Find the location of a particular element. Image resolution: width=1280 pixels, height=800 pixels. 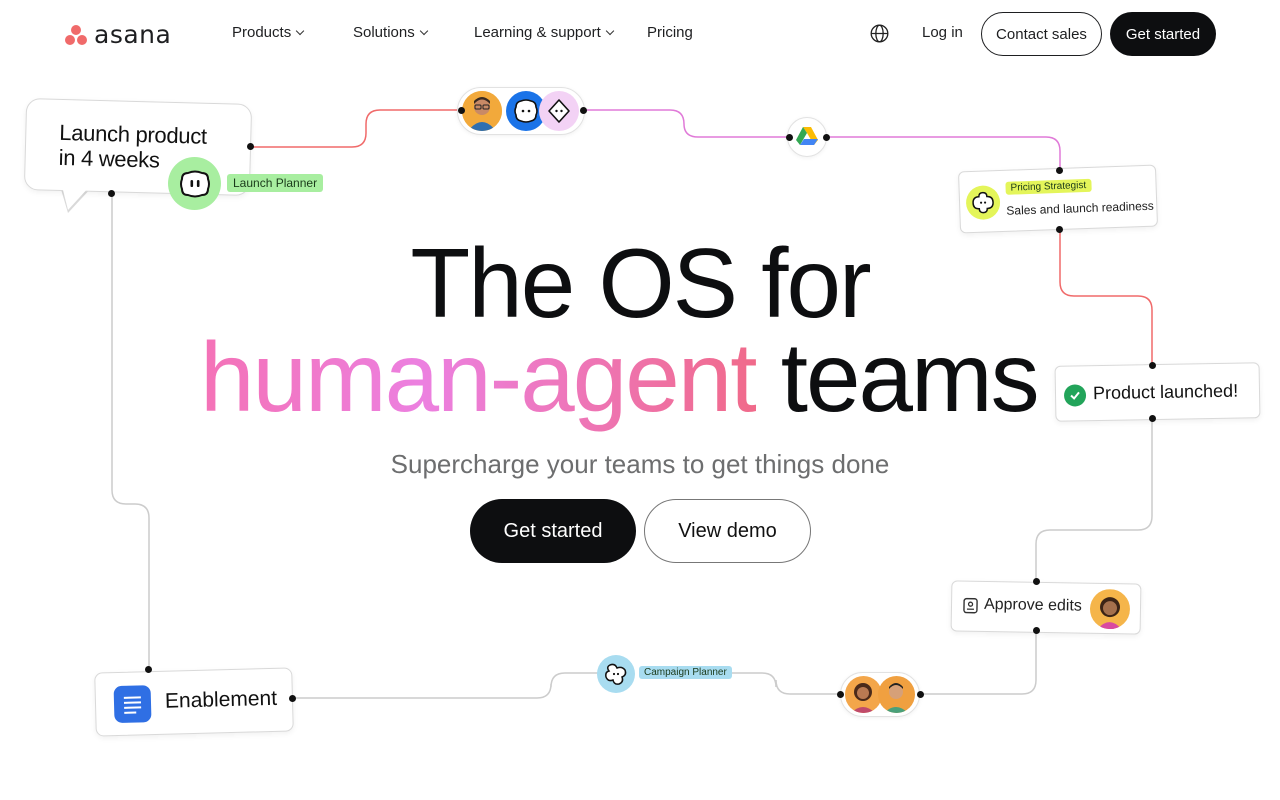

hero-headline-line-2: human-agent teams is located at coordinates (620, 377).